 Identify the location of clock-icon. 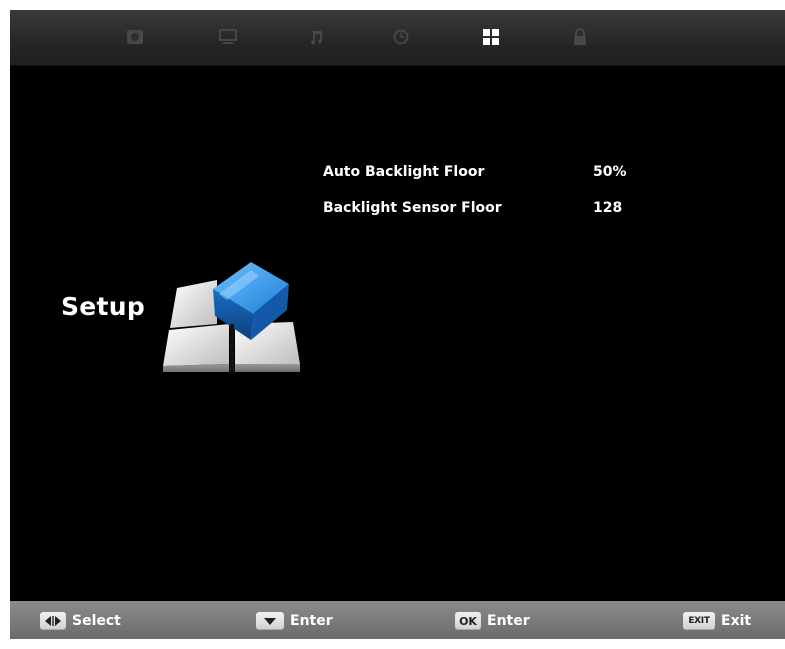
(401, 37).